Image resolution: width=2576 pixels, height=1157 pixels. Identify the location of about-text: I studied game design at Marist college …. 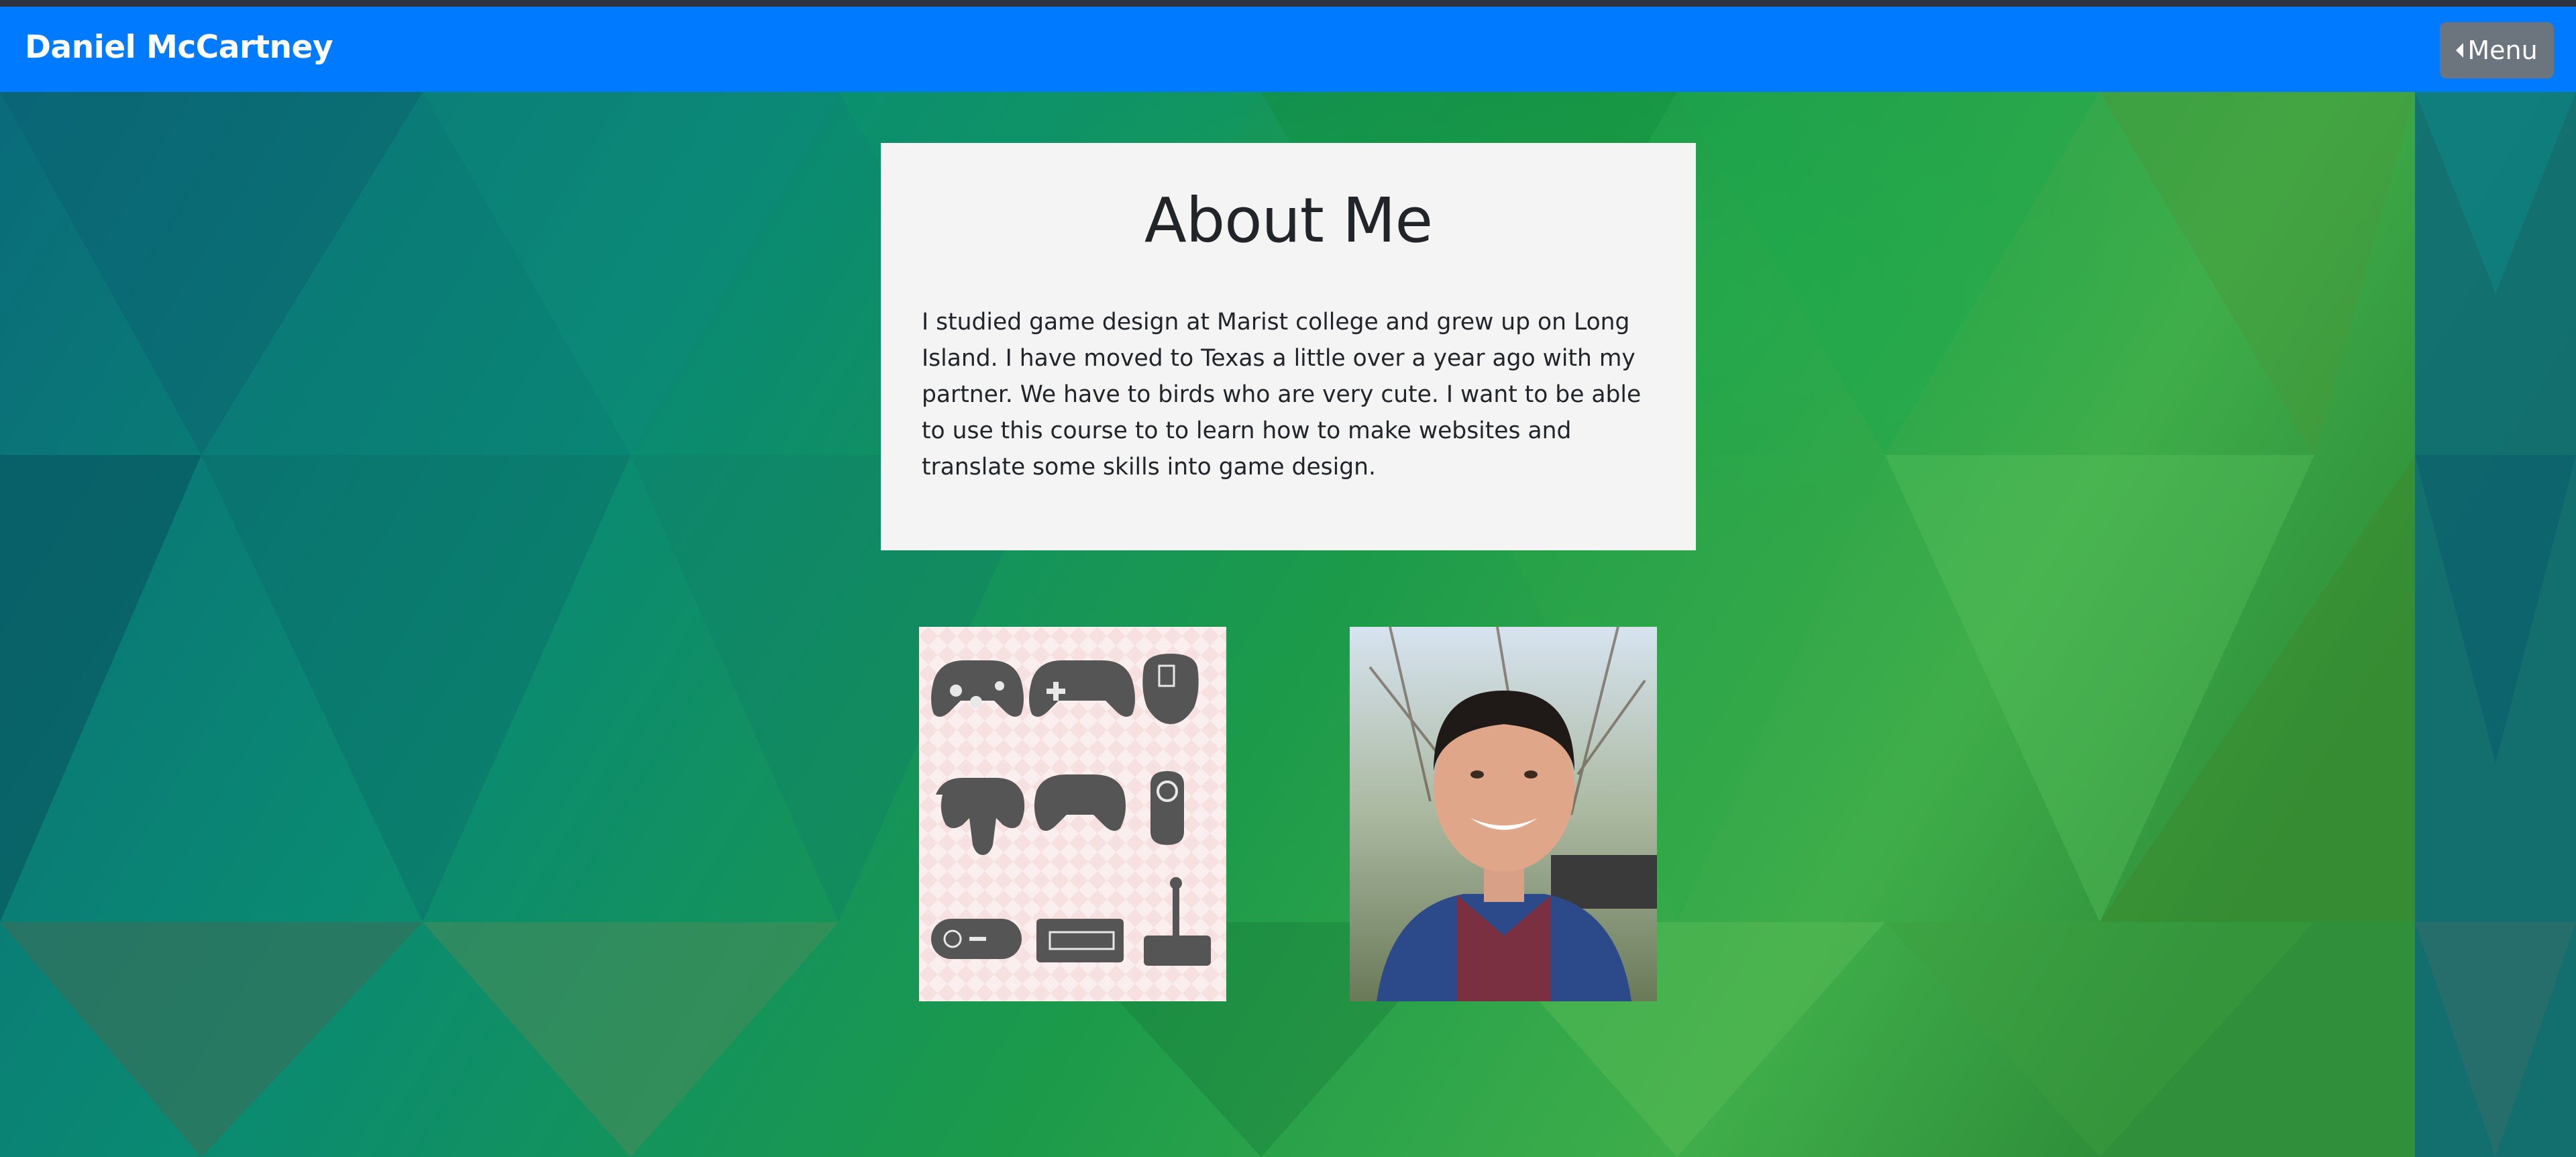
(1282, 395).